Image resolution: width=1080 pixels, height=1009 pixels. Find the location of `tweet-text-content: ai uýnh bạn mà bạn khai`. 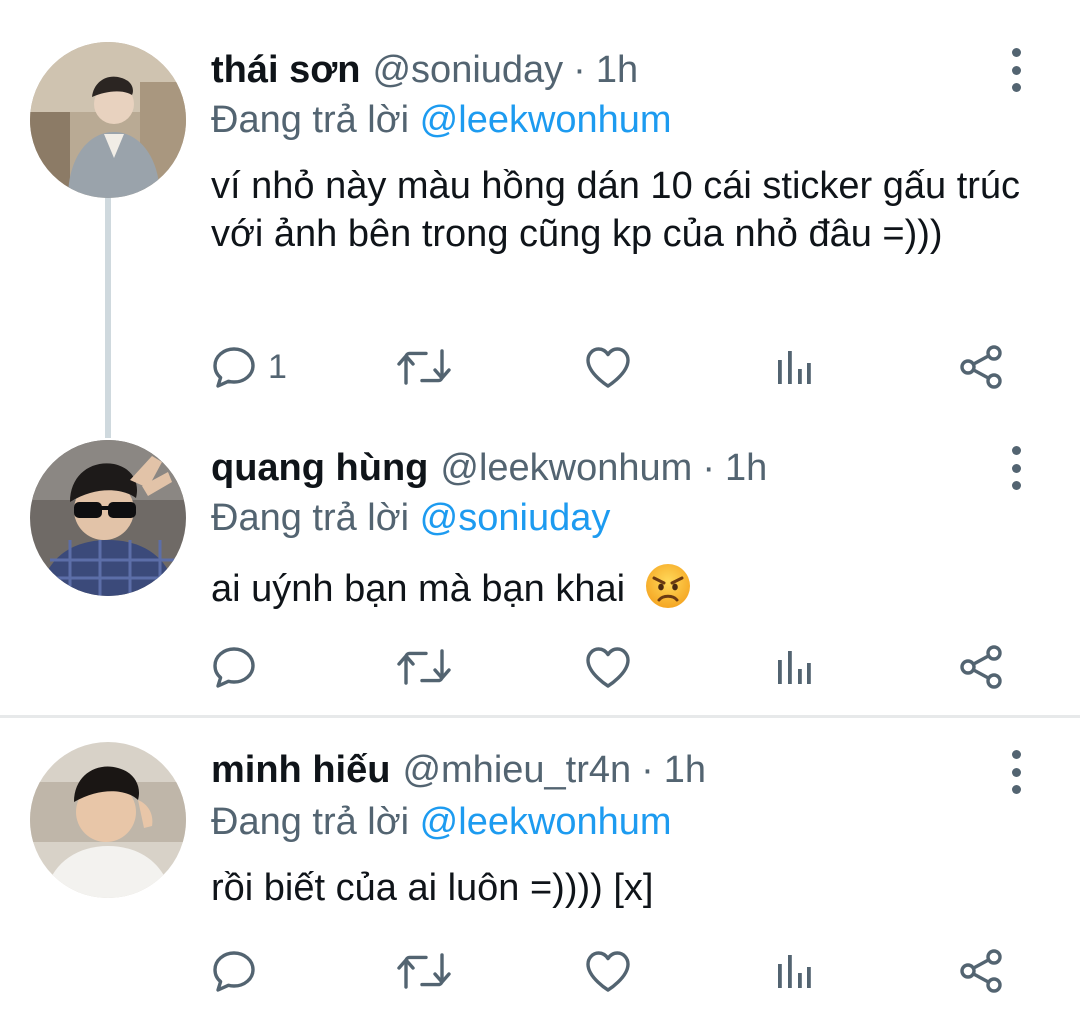

tweet-text-content: ai uýnh bạn mà bạn khai is located at coordinates (418, 589).